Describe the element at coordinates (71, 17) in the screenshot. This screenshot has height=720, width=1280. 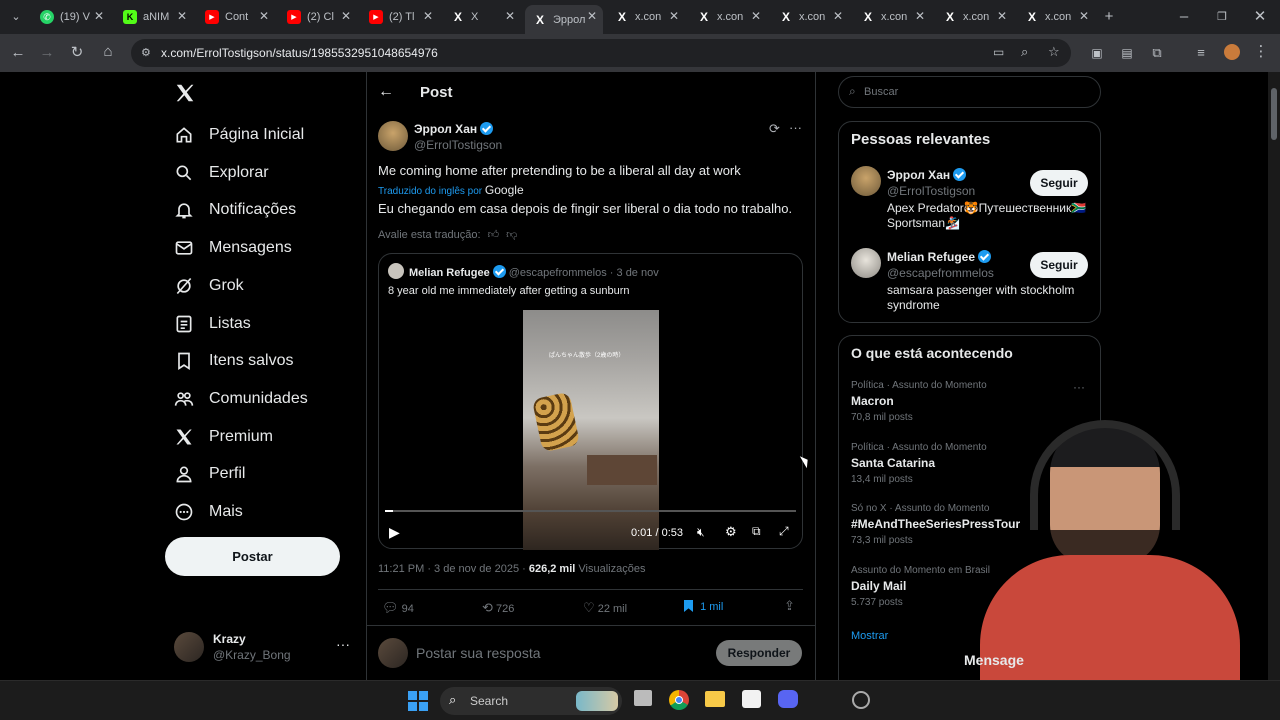
I see `browser-tab: ✆ (19) V ✕` at that location.